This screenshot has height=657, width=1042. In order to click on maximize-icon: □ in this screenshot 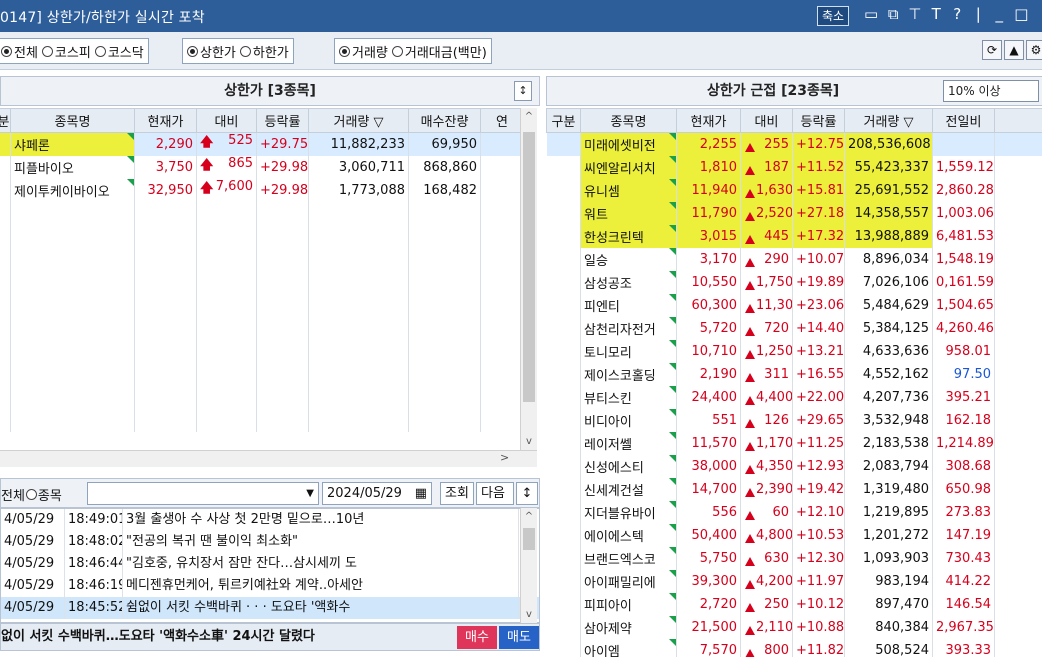, I will do `click(1021, 14)`.